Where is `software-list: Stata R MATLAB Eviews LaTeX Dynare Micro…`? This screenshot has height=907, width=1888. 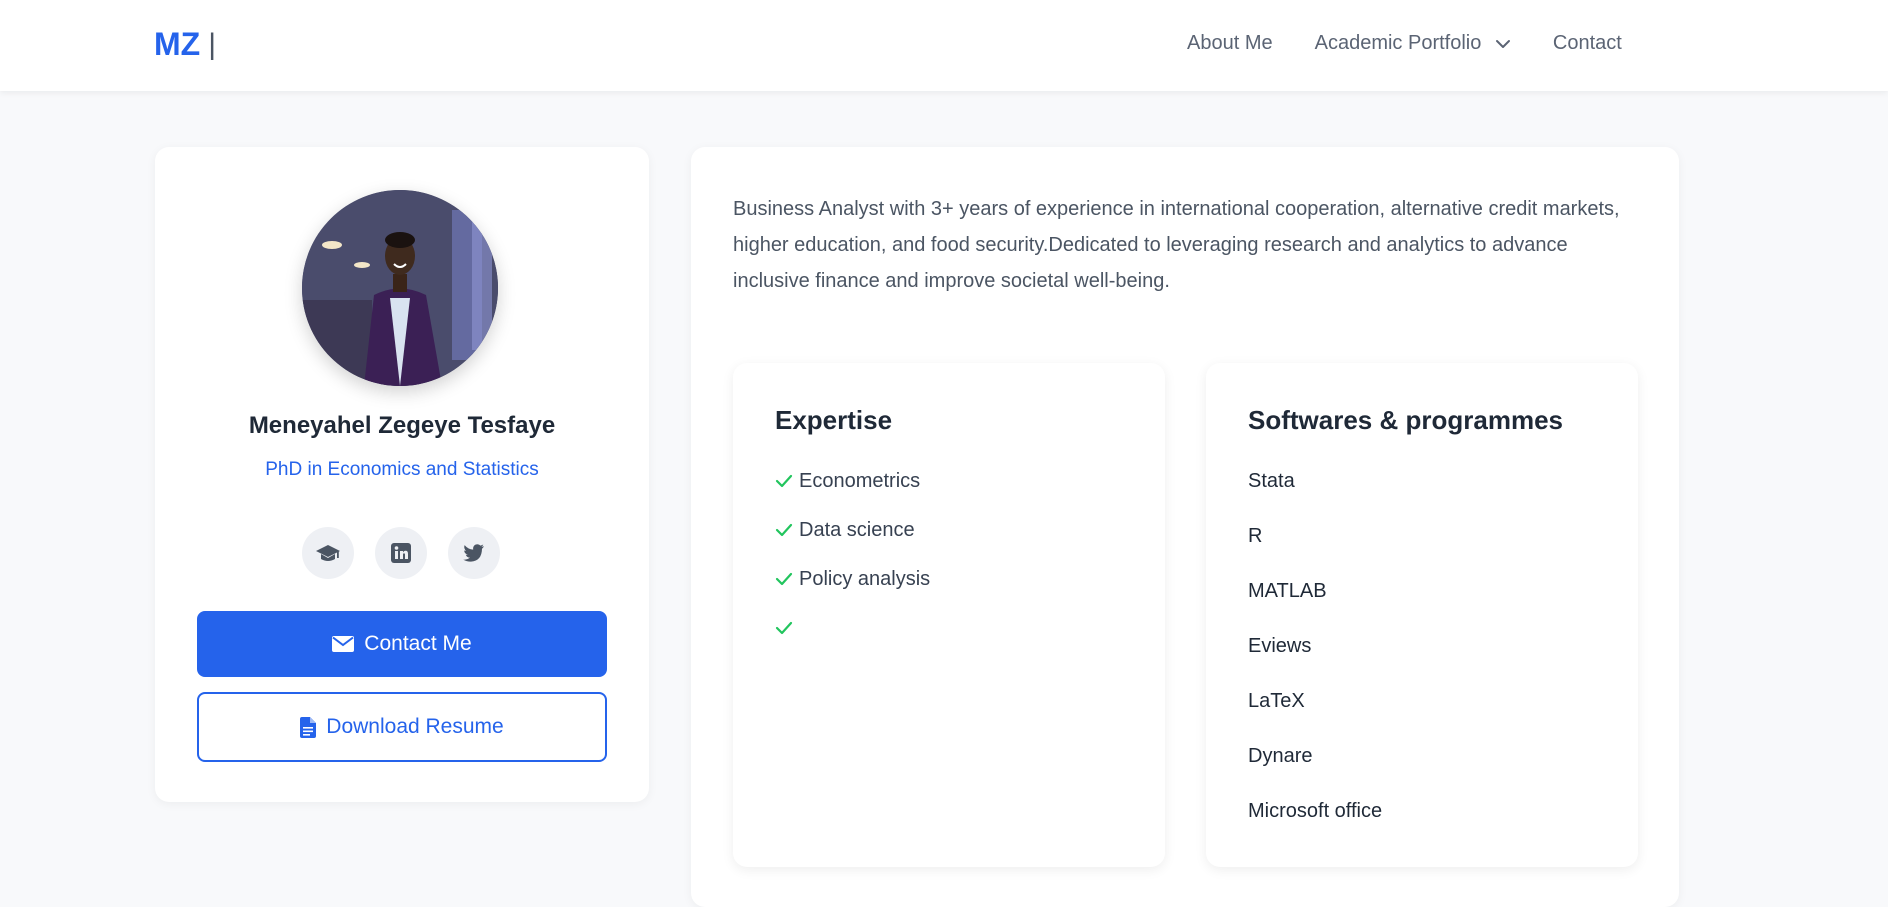 software-list: Stata R MATLAB Eviews LaTeX Dynare Micro… is located at coordinates (1315, 646).